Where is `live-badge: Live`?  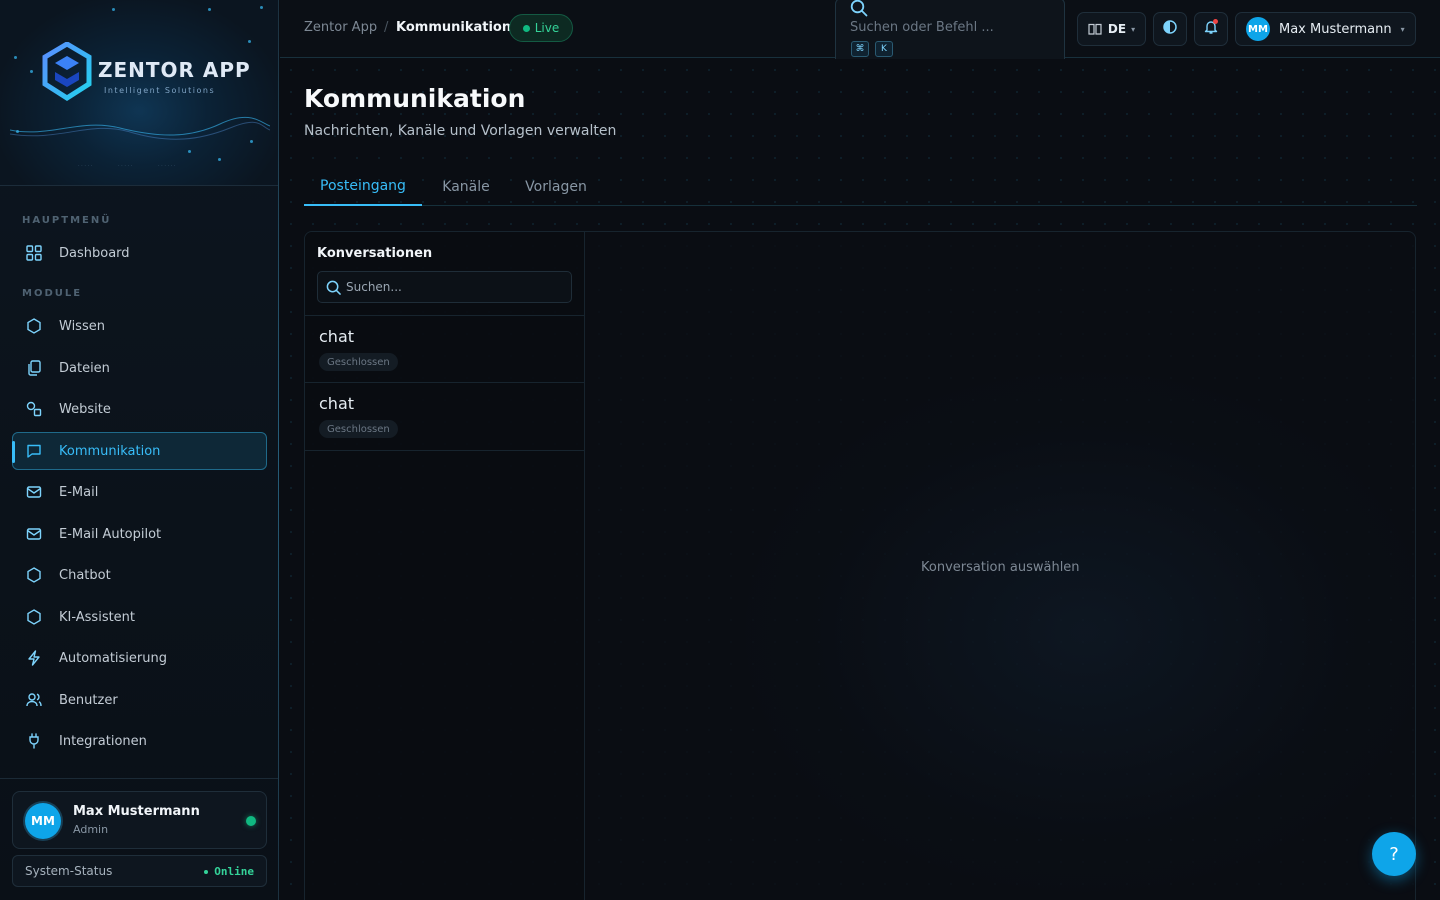
live-badge: Live is located at coordinates (541, 28).